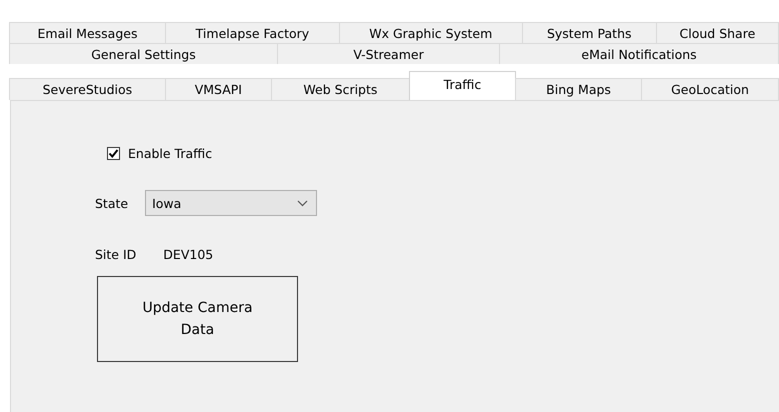 The image size is (779, 412). I want to click on checkbox, so click(113, 153).